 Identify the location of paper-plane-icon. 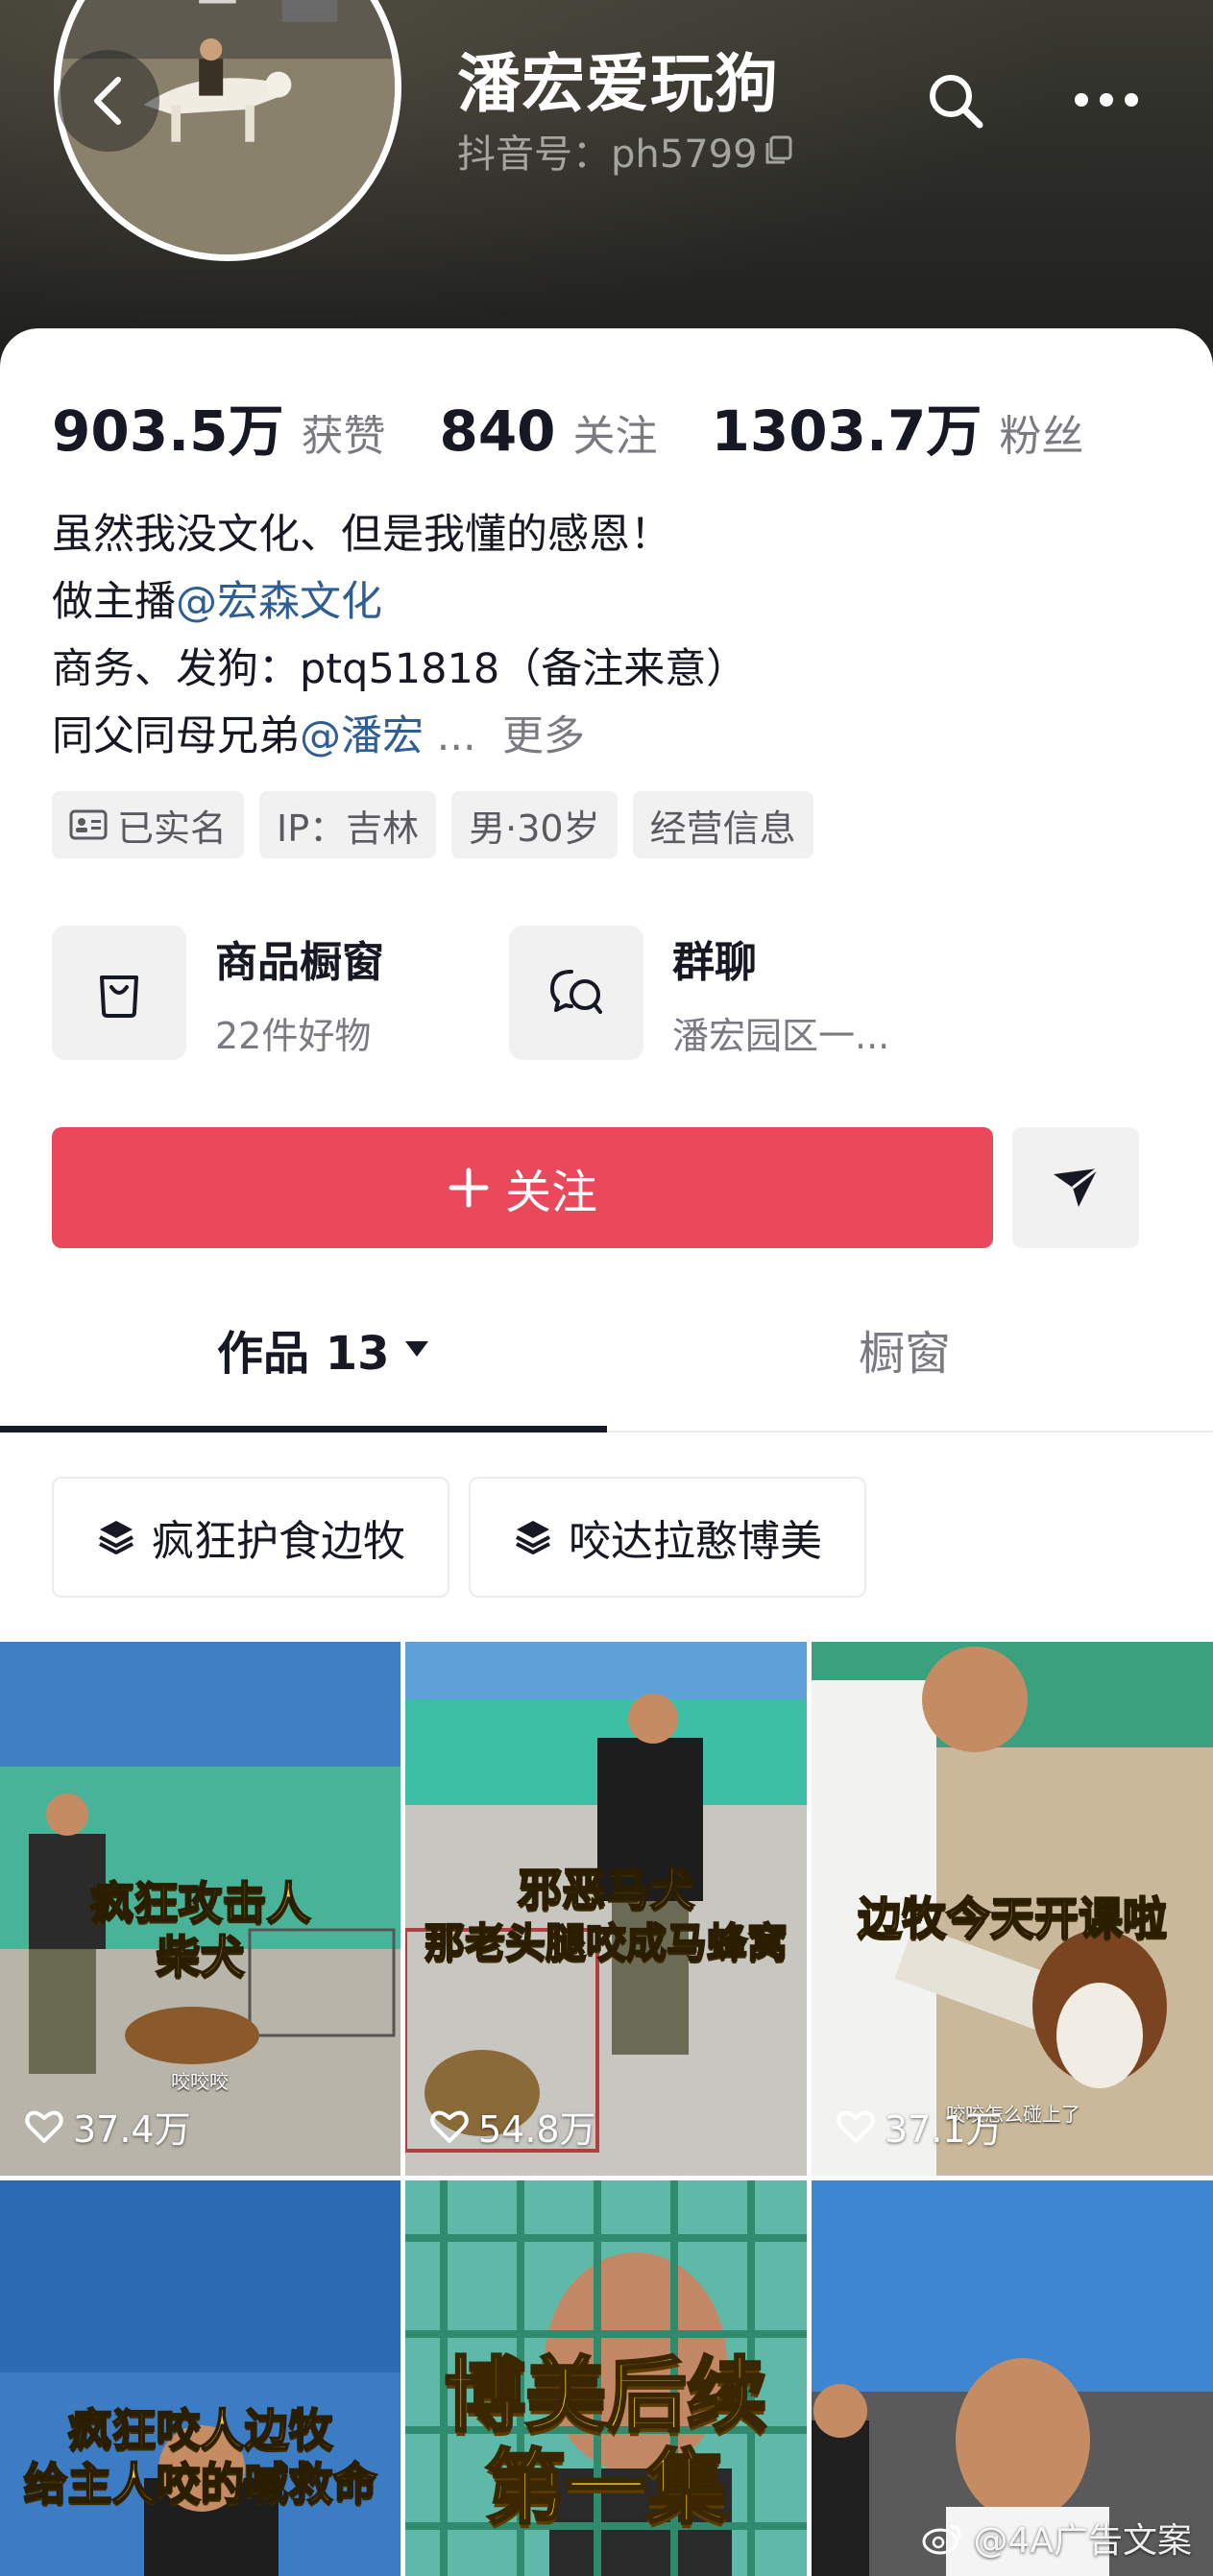
(1076, 1187).